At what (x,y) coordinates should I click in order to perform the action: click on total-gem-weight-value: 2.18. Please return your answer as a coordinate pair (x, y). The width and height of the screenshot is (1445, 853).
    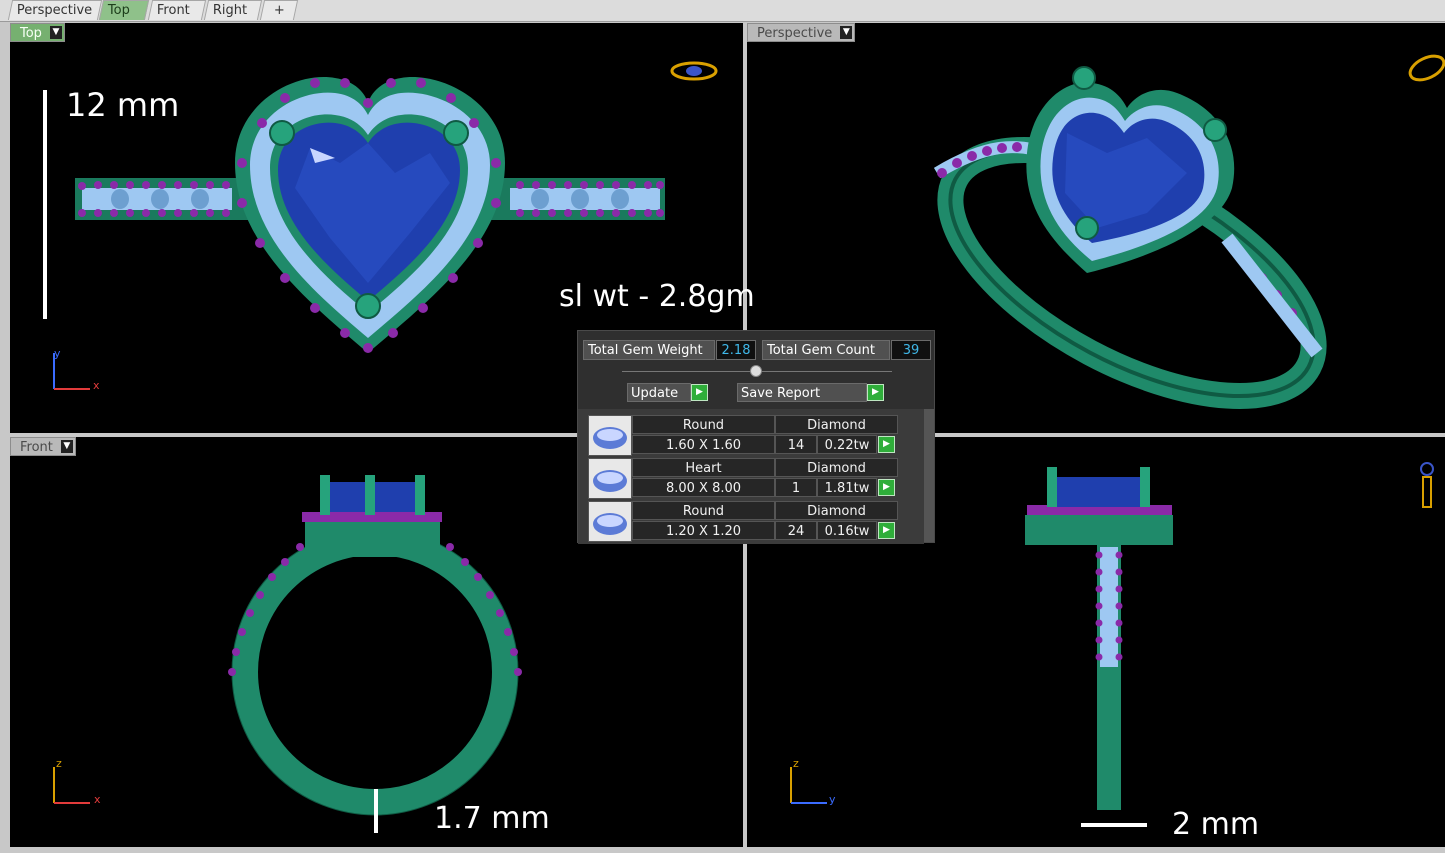
    Looking at the image, I should click on (736, 350).